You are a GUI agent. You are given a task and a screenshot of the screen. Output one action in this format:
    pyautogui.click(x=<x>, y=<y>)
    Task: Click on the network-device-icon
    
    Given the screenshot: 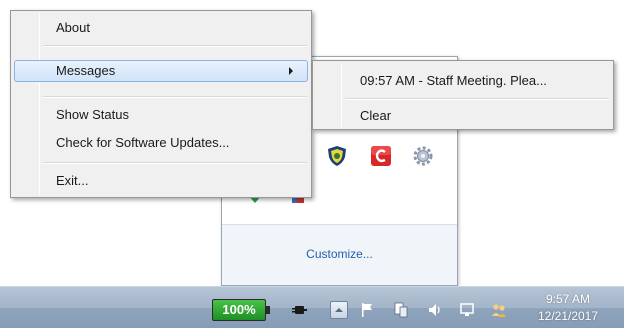 What is the action you would take?
    pyautogui.click(x=401, y=310)
    